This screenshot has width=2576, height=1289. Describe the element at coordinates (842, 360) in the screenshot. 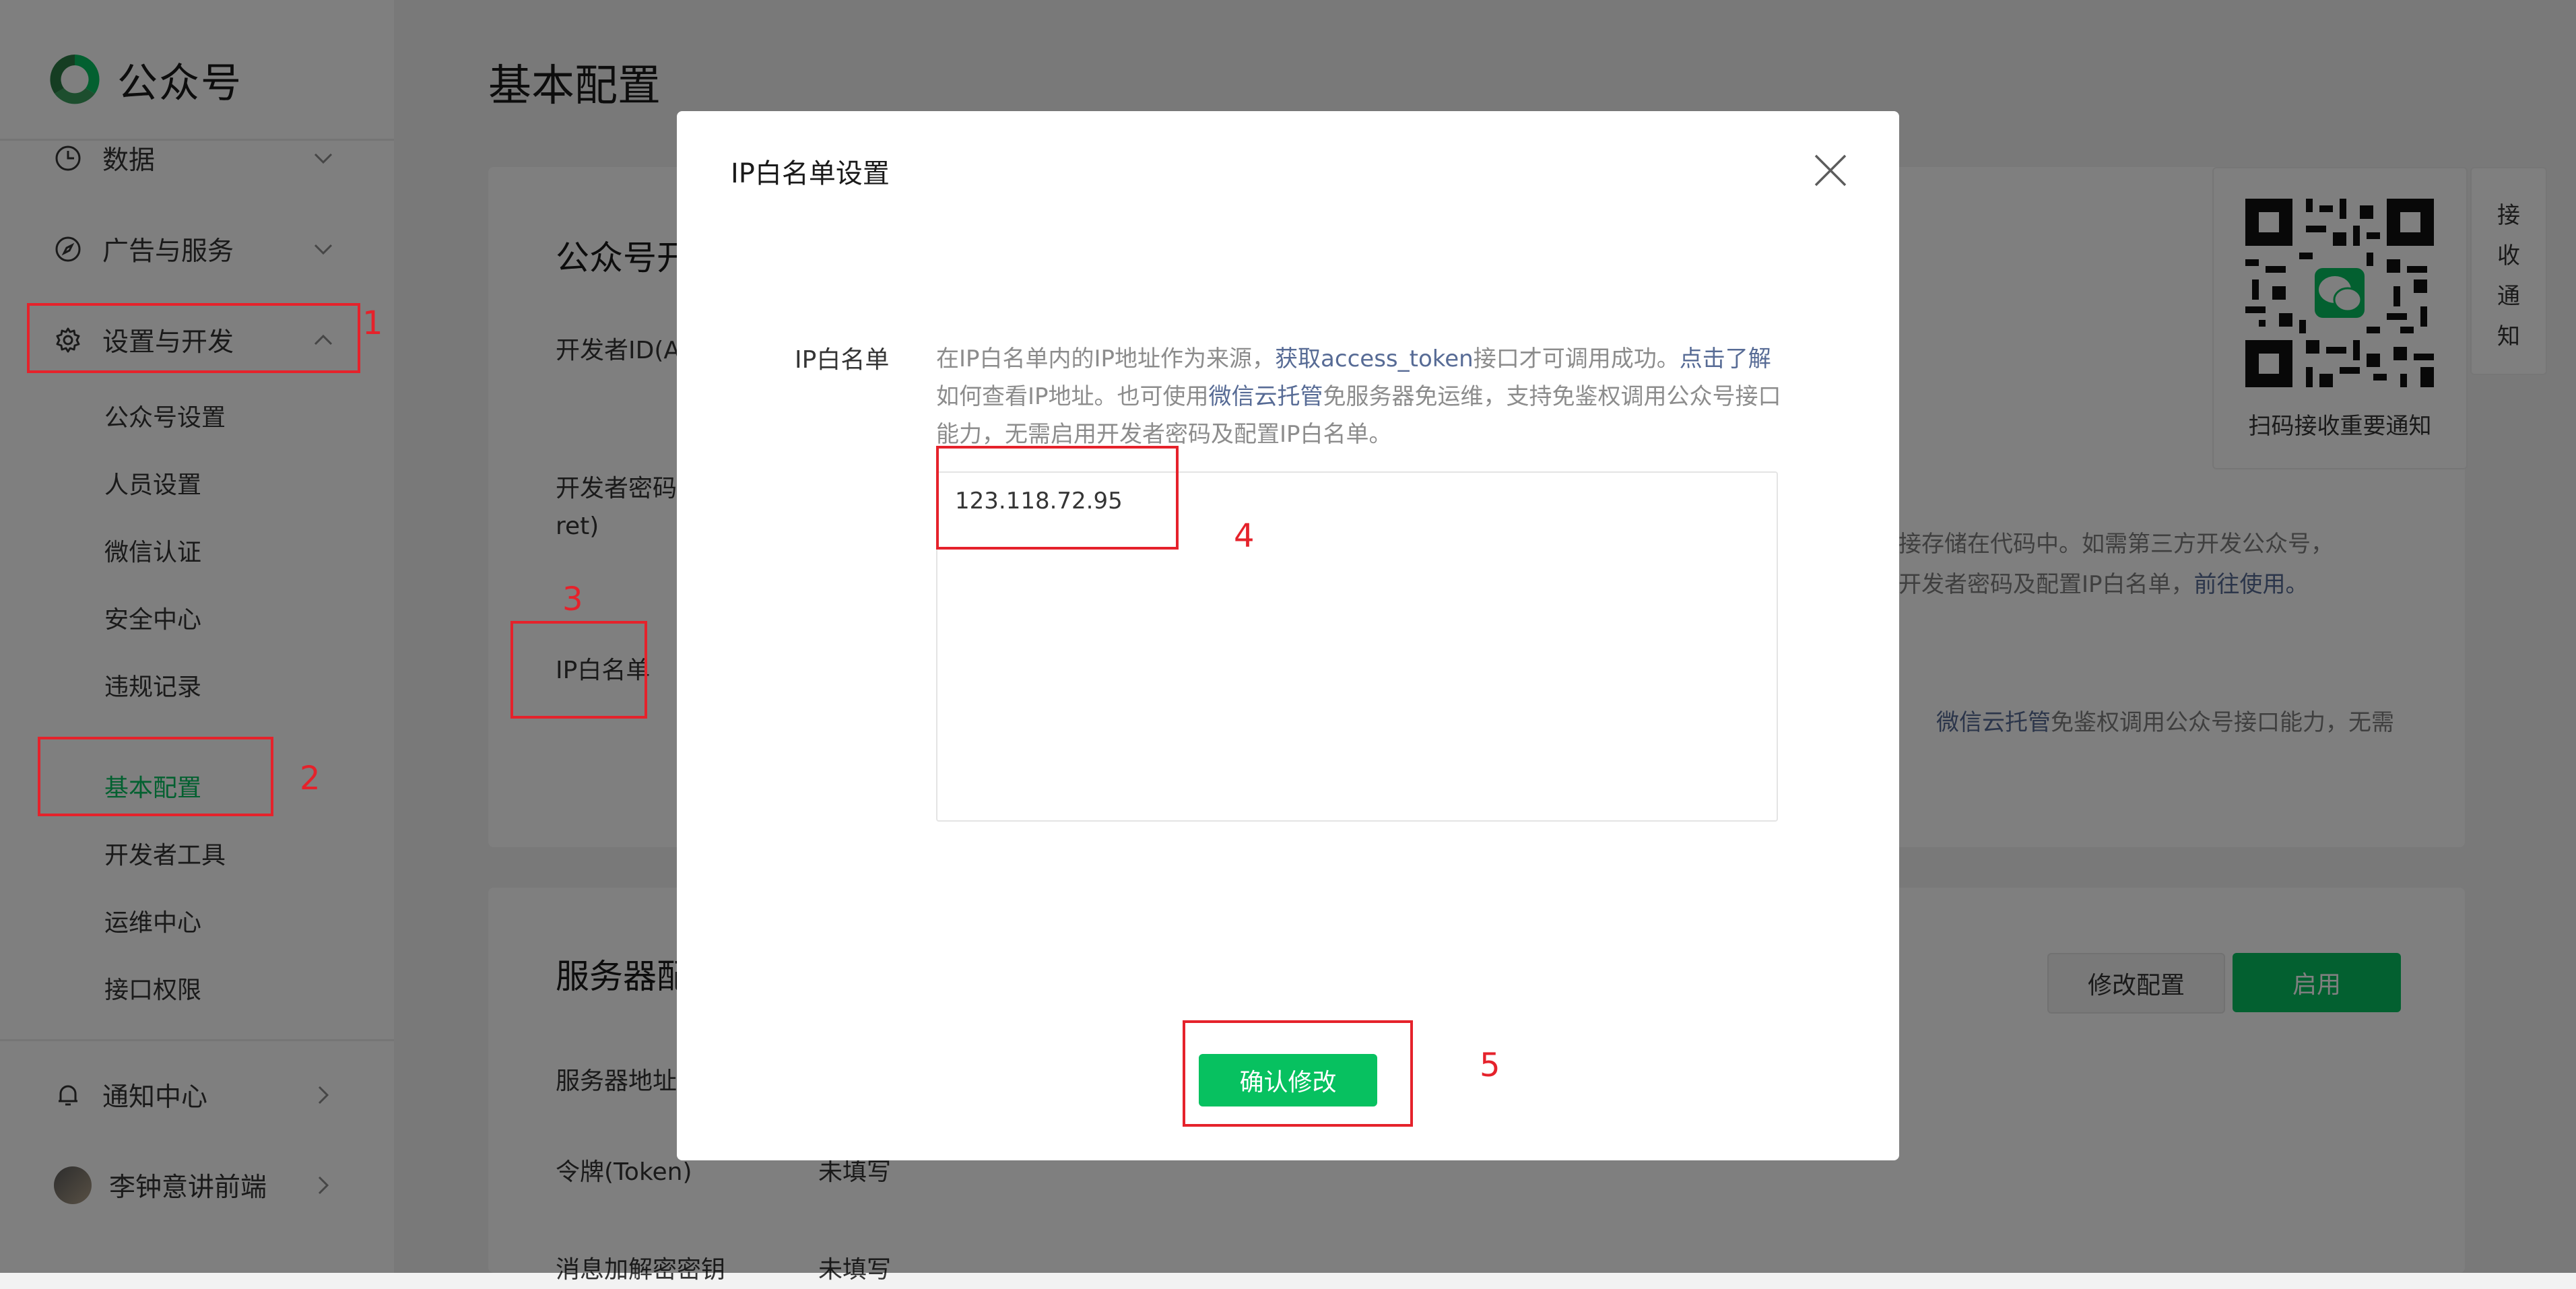

I see `modal-field-label: IP白名单` at that location.